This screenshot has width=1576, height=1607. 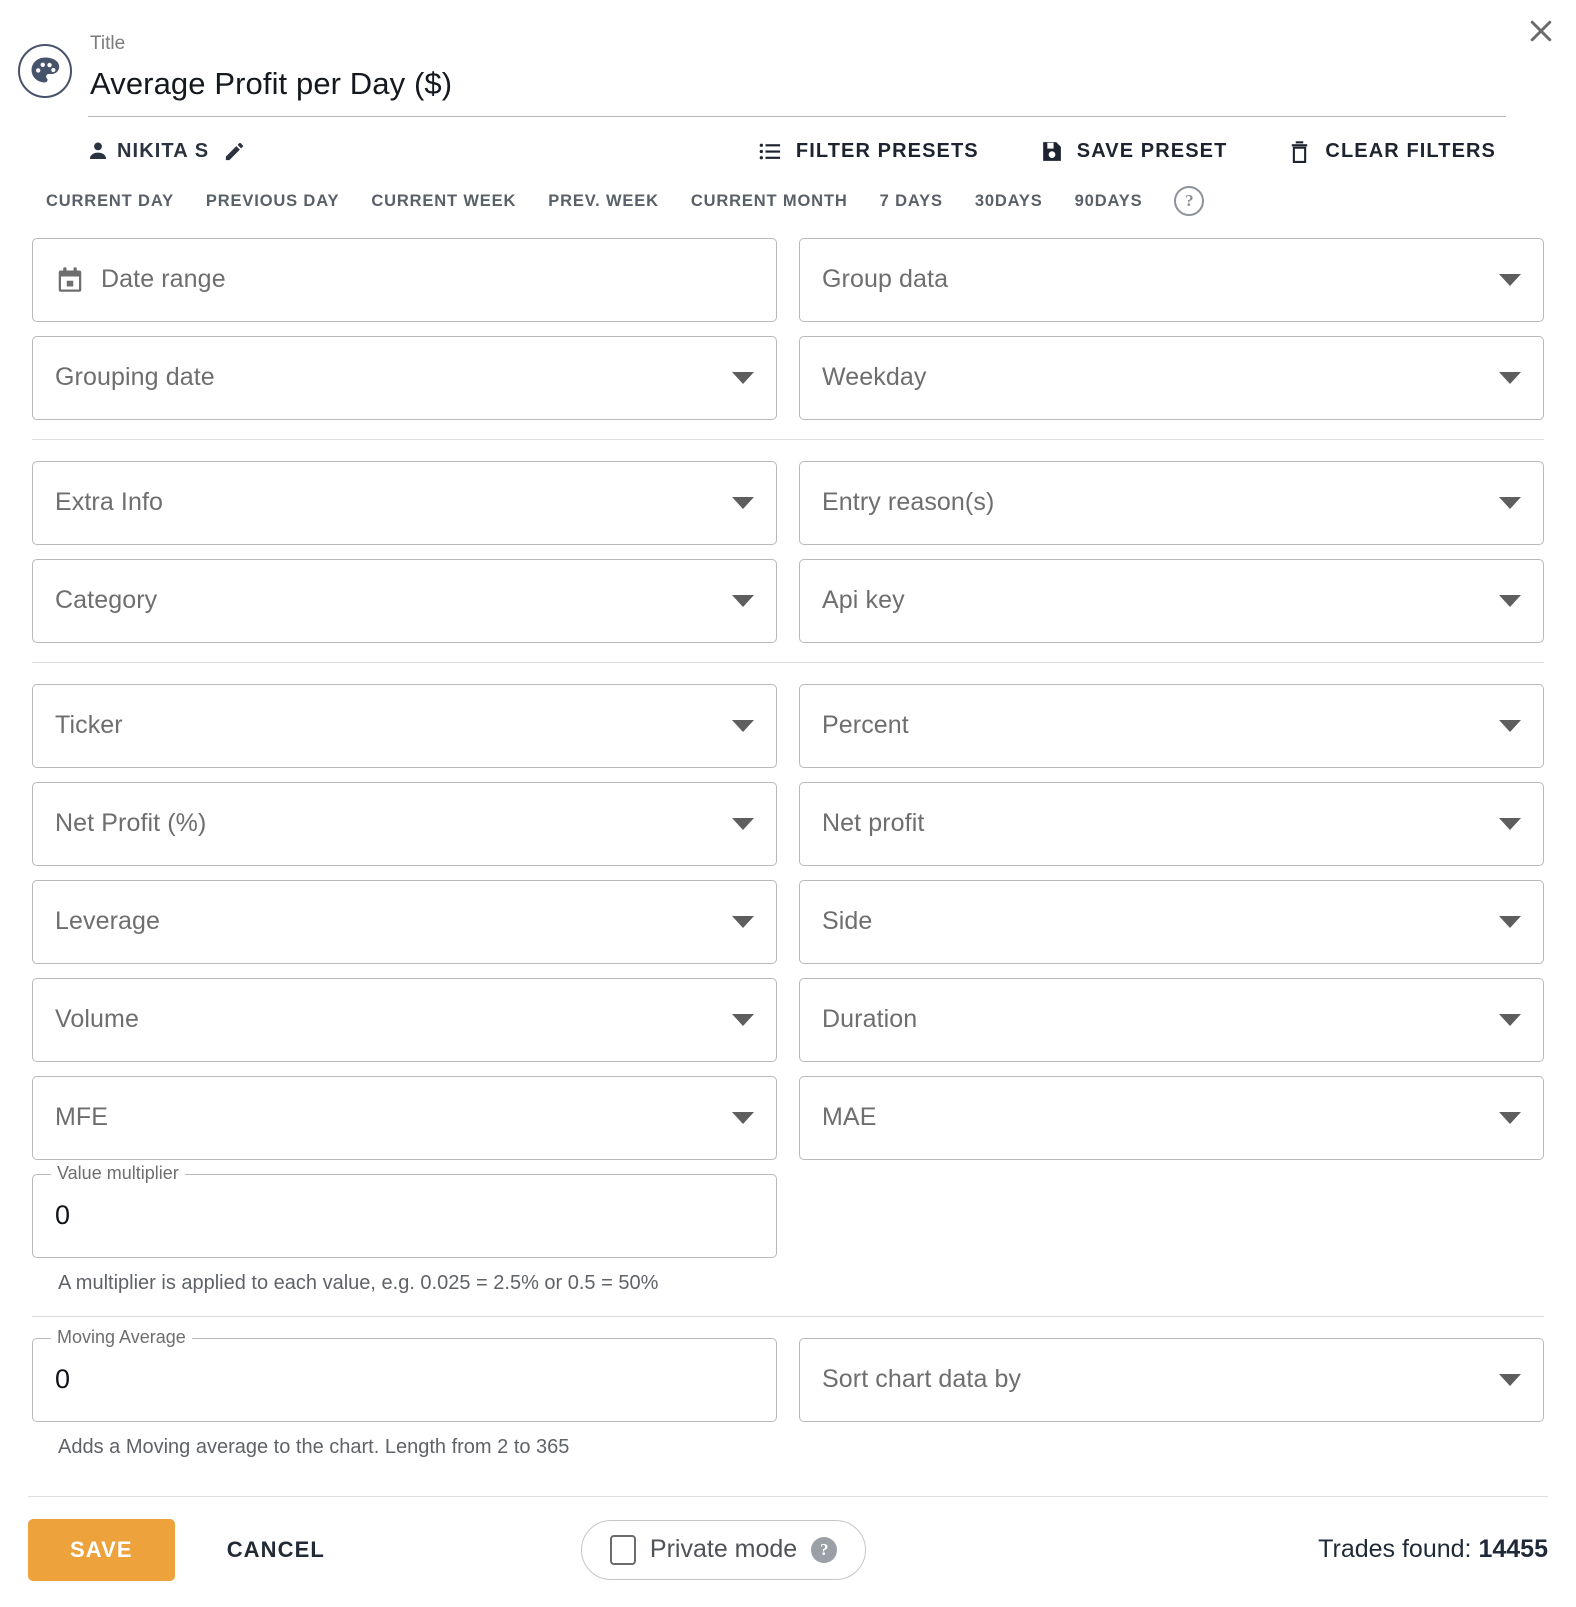 I want to click on side-placeholder: Side, so click(x=847, y=921).